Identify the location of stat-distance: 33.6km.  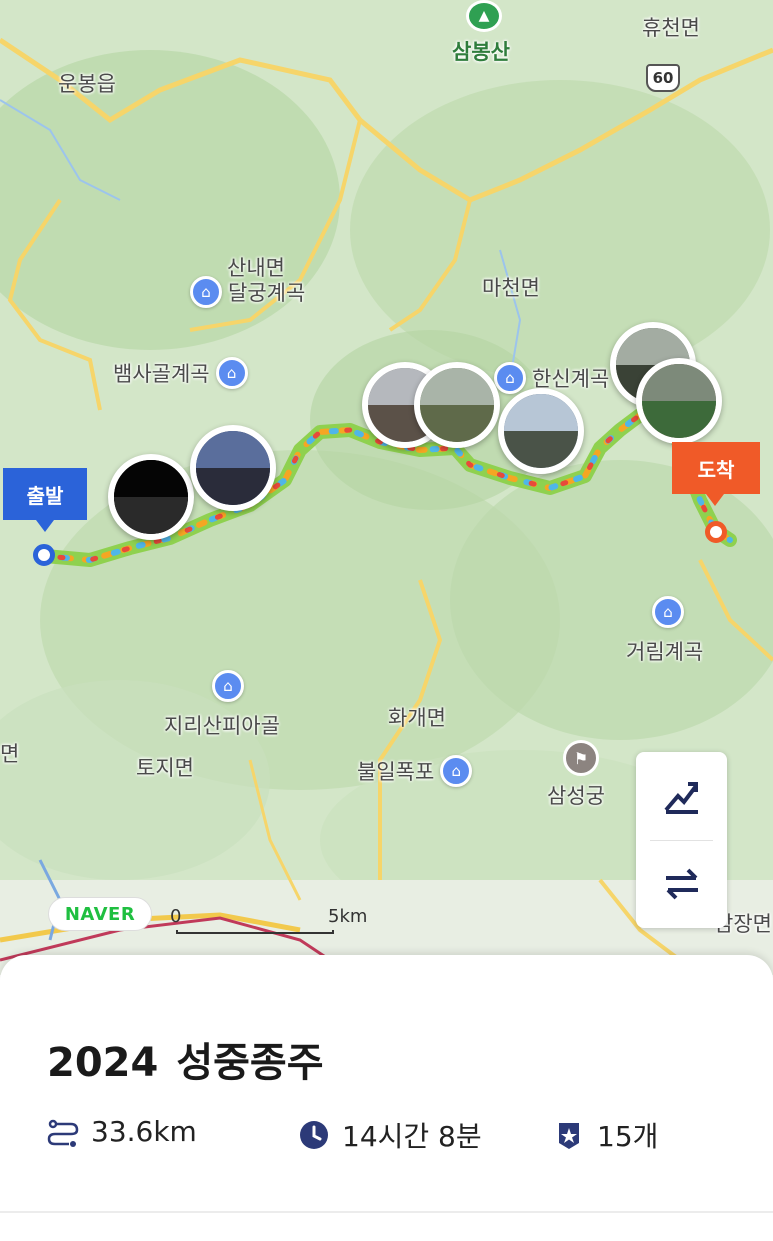
(122, 1131).